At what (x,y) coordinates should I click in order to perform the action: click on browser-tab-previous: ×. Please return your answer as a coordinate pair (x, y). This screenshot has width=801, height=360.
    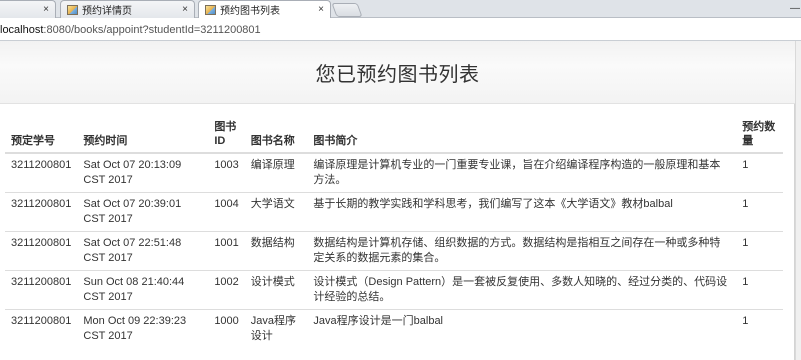
    Looking at the image, I should click on (28, 9).